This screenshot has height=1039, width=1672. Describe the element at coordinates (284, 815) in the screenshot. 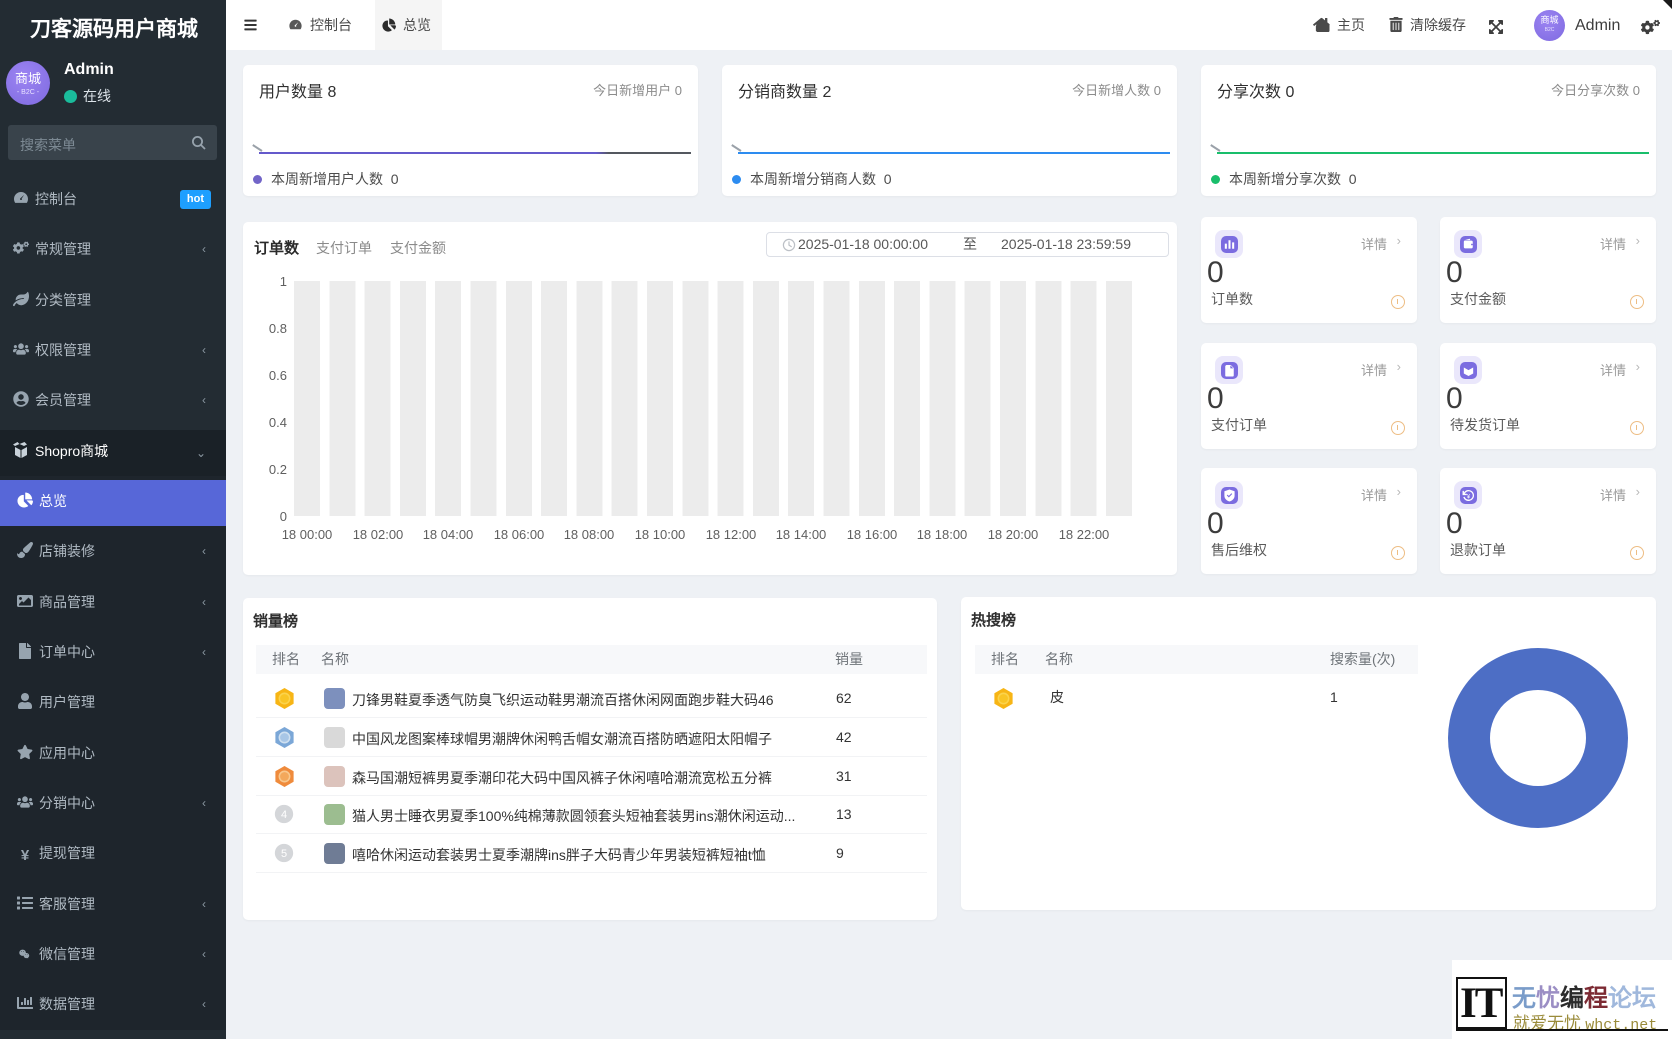

I see `svg-text: 4` at that location.